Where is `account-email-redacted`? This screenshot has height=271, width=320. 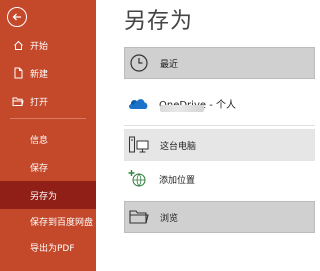
account-email-redacted is located at coordinates (182, 108).